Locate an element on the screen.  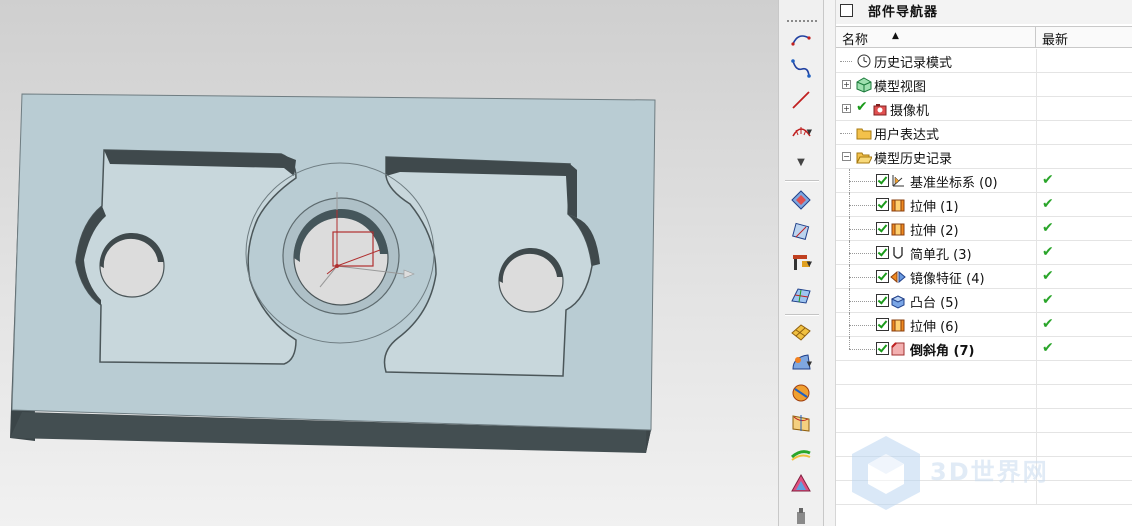
navigator-title: 部件导航器 is located at coordinates (903, 12).